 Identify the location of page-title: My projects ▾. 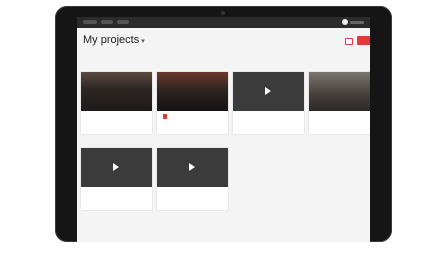
(114, 40).